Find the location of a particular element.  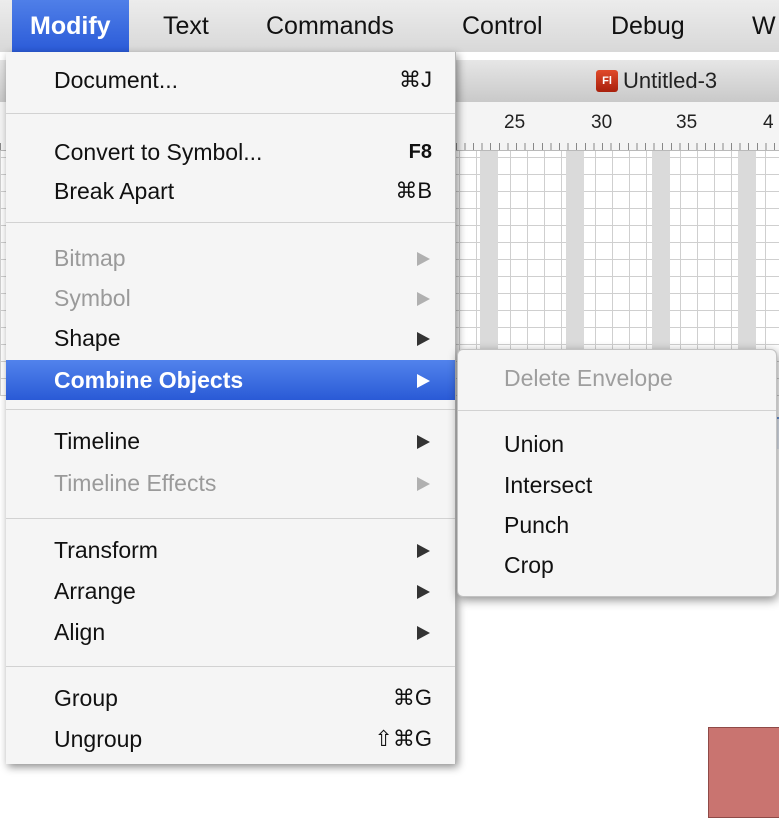

menu-item-label: Symbol is located at coordinates (92, 298).